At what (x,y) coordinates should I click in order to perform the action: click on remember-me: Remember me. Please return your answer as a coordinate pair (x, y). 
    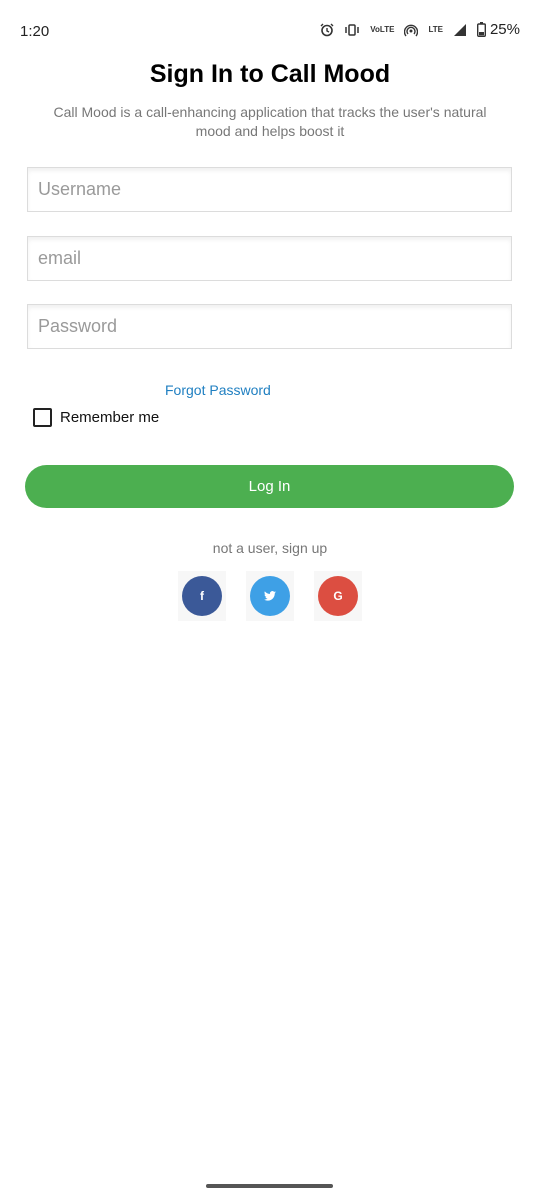
    Looking at the image, I should click on (96, 417).